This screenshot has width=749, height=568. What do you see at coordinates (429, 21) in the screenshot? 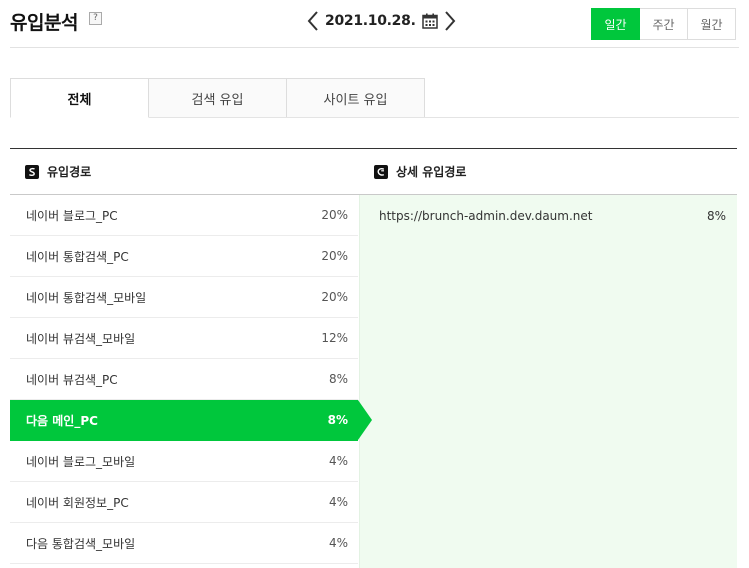
I see `calendar-icon` at bounding box center [429, 21].